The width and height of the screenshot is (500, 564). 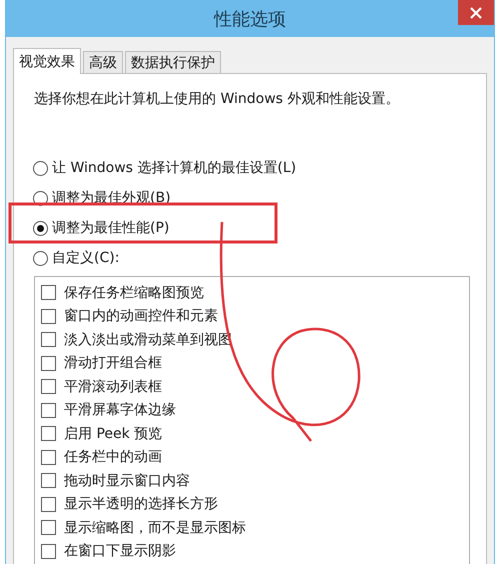 I want to click on checkbox-label: 显示半透明的选择长方形, so click(x=141, y=504).